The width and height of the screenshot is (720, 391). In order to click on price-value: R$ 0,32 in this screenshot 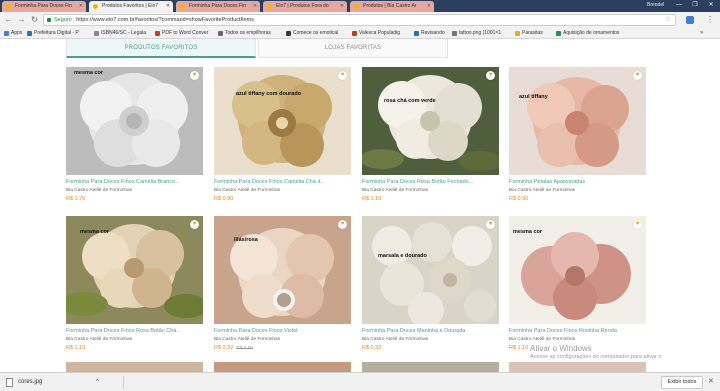, I will do `click(224, 348)`.